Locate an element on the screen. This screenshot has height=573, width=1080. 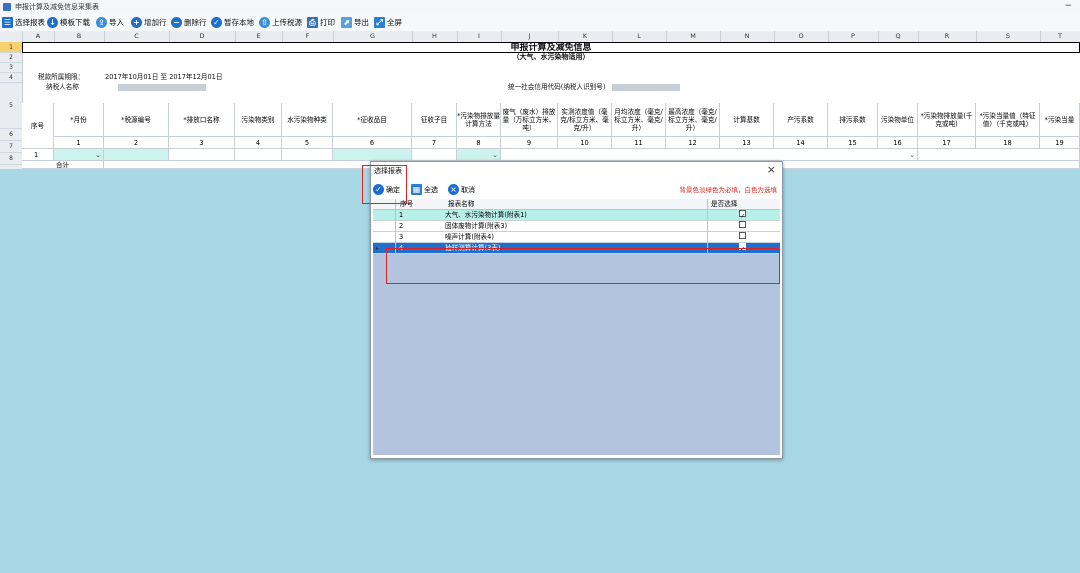
column-letter: M is located at coordinates (693, 36).